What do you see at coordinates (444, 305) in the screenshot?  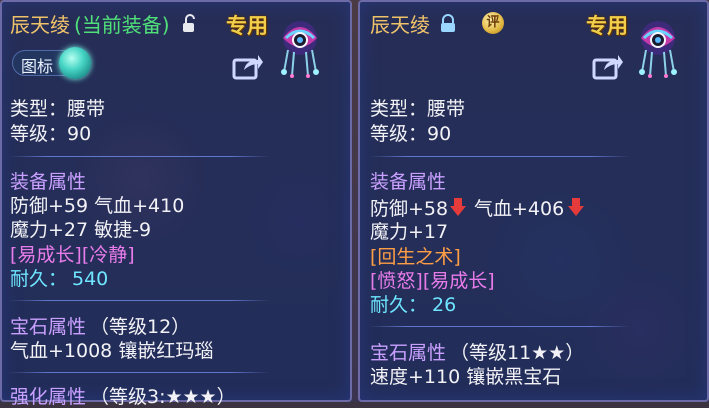 I see `durability-value: 26` at bounding box center [444, 305].